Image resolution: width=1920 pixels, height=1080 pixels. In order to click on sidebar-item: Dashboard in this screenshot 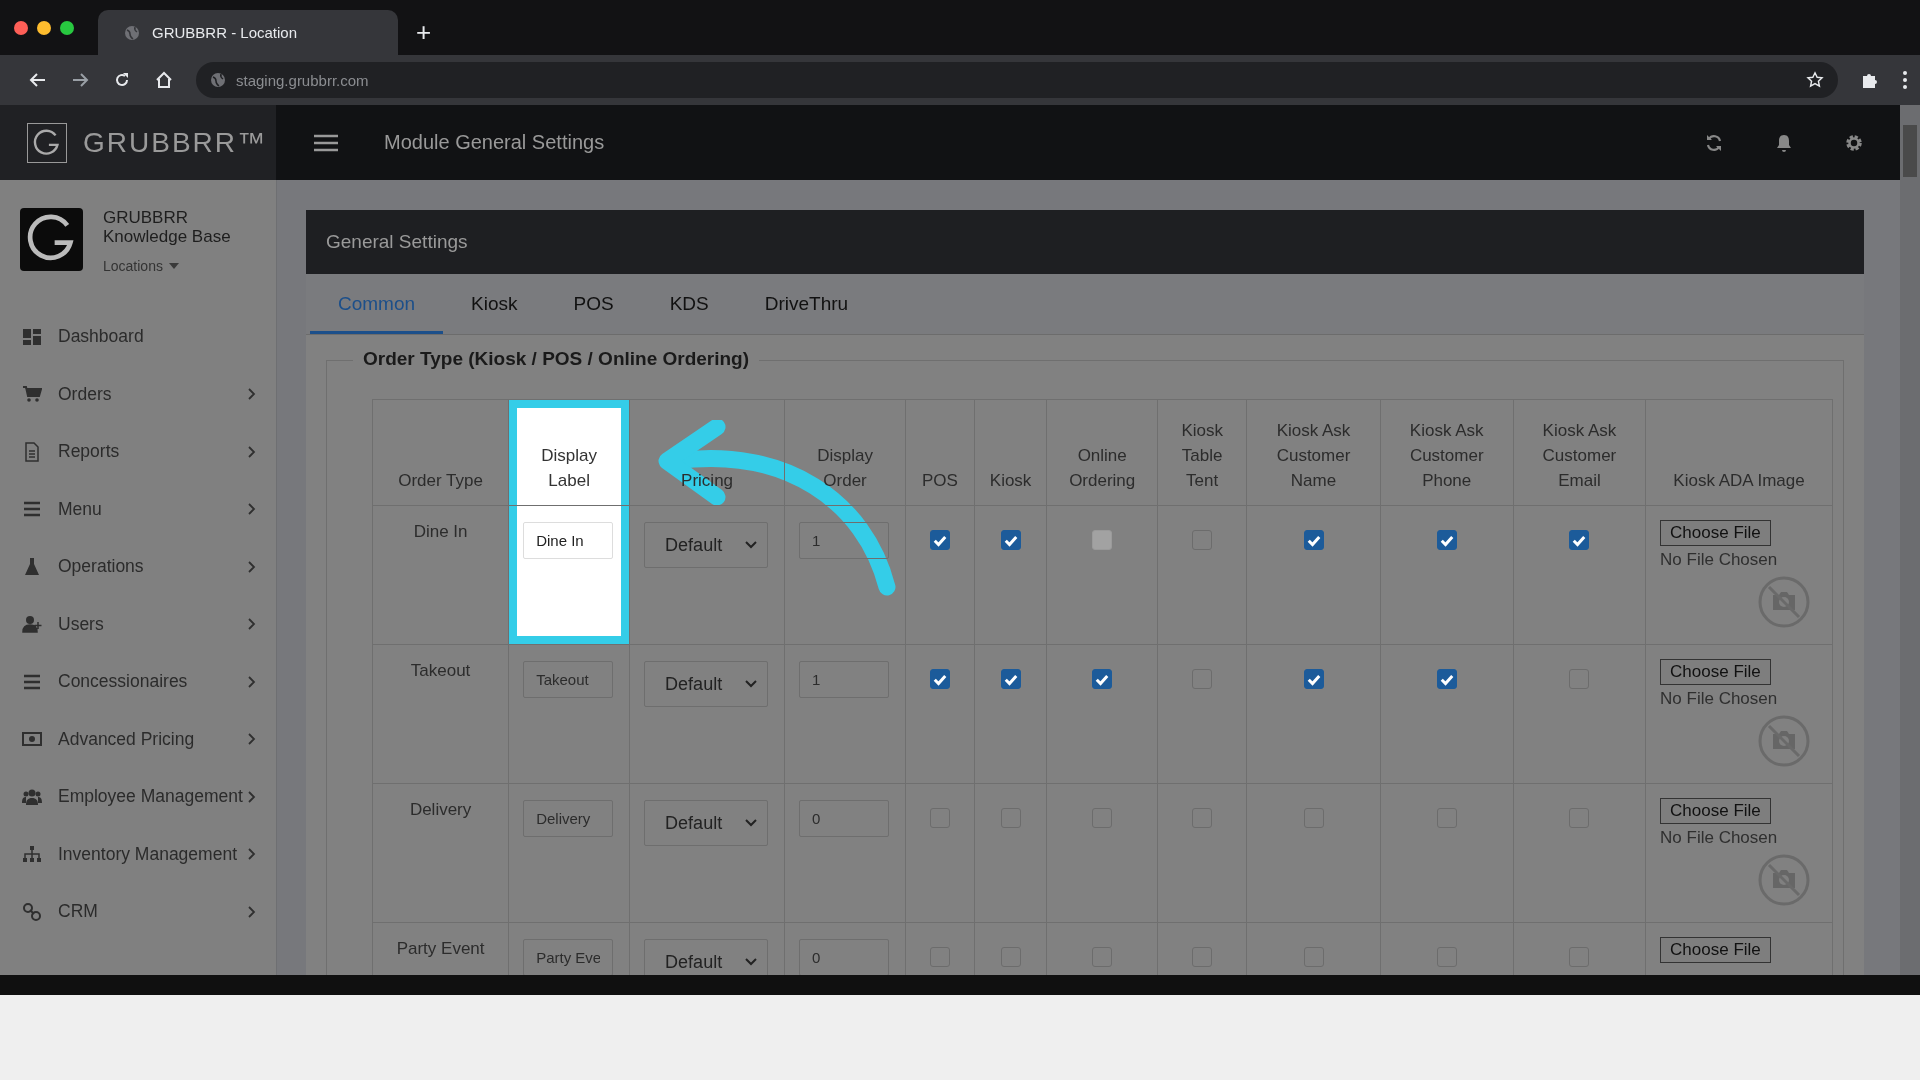, I will do `click(138, 337)`.